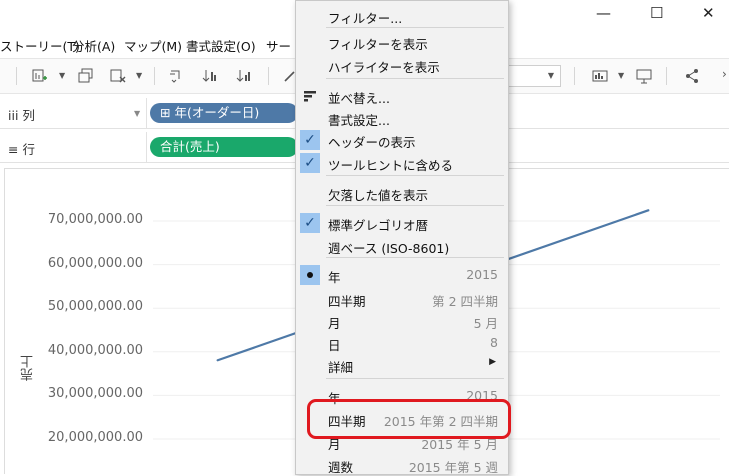 The height and width of the screenshot is (476, 729). Describe the element at coordinates (378, 44) in the screenshot. I see `menu-item-label: フィルターを表示` at that location.